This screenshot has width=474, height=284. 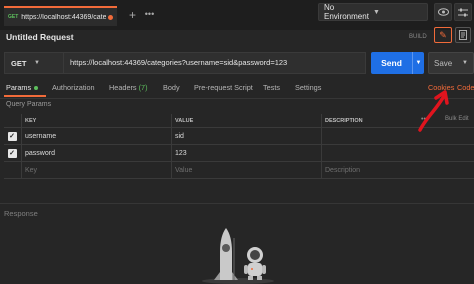 I want to click on edit-button: ✎, so click(x=443, y=35).